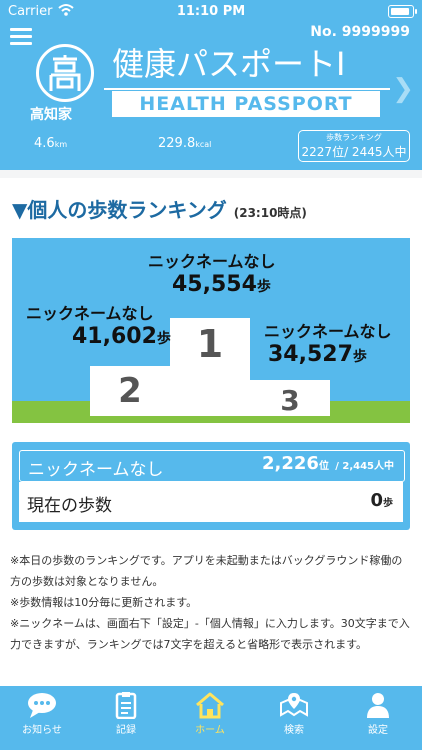  I want to click on tab-news: お知らせ, so click(42, 713).